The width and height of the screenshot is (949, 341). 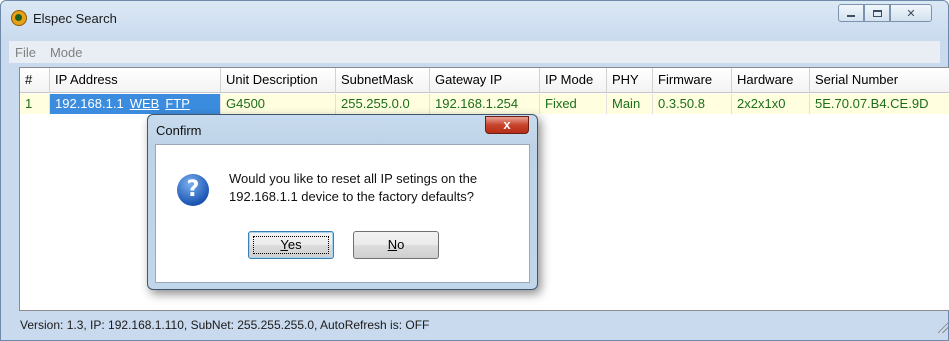 What do you see at coordinates (630, 104) in the screenshot?
I see `table-row-cell-phy: Main` at bounding box center [630, 104].